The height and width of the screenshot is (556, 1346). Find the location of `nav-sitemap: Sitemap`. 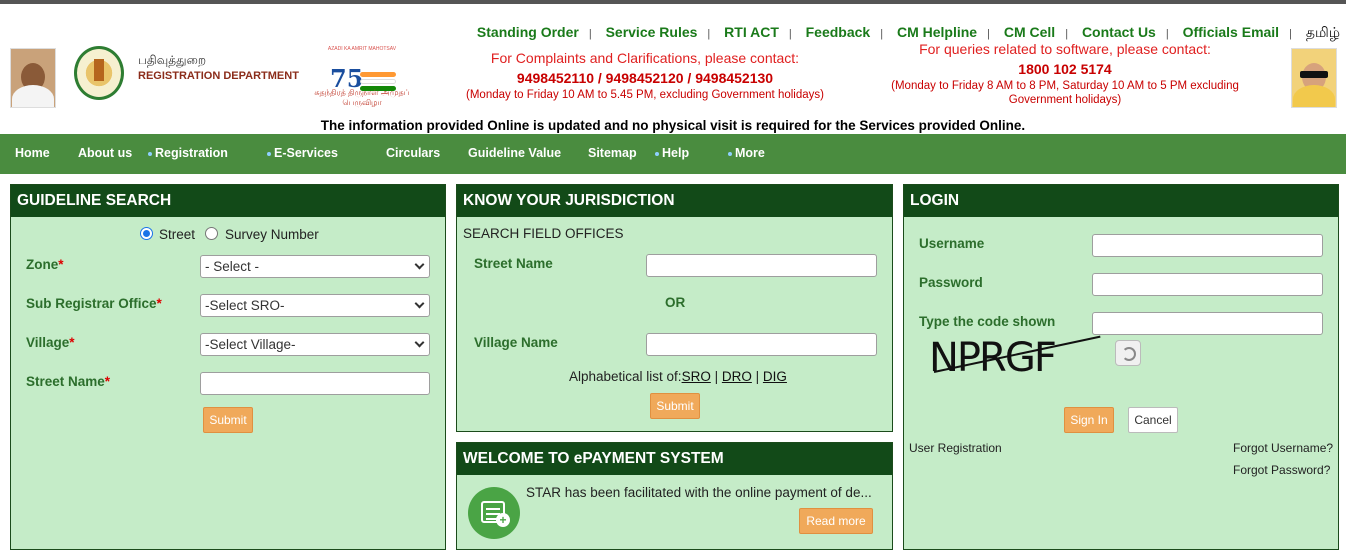

nav-sitemap: Sitemap is located at coordinates (612, 153).